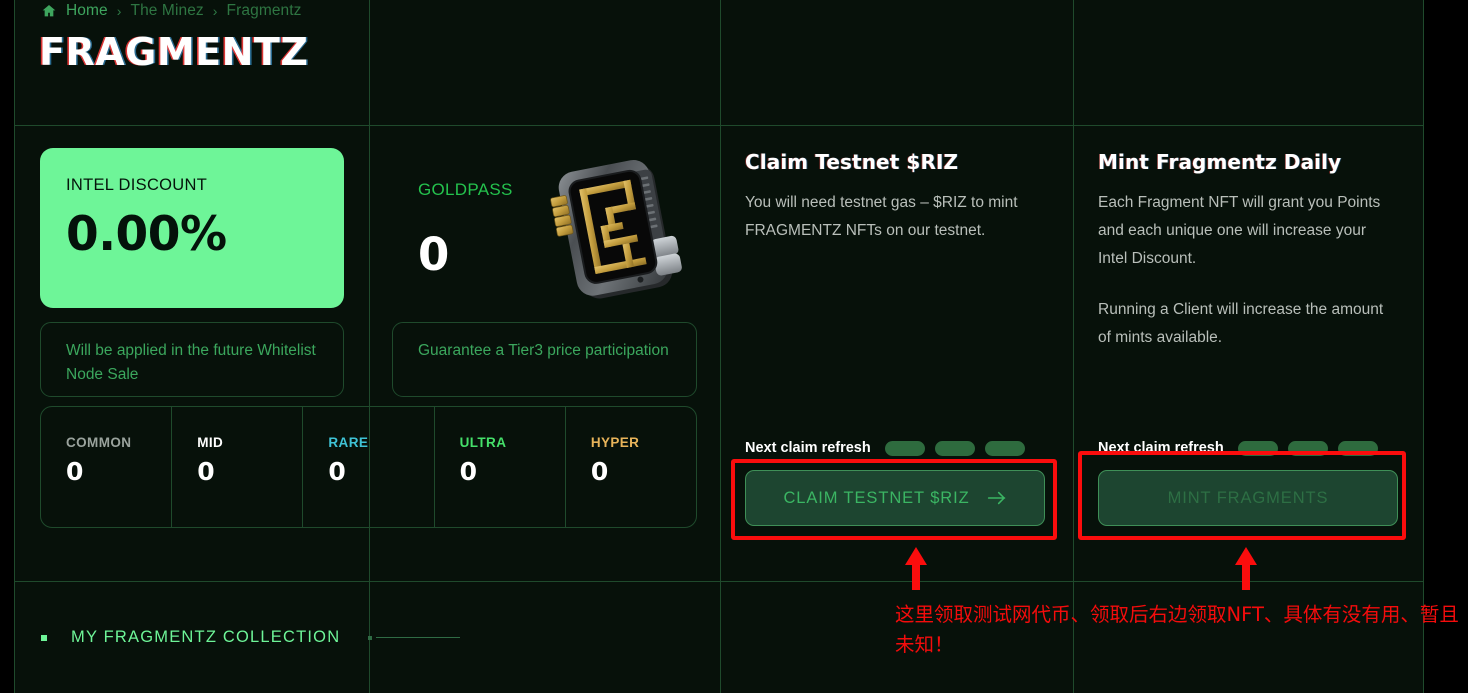 The image size is (1468, 693). What do you see at coordinates (1246, 571) in the screenshot?
I see `annotation-arrow-up-icon-mint` at bounding box center [1246, 571].